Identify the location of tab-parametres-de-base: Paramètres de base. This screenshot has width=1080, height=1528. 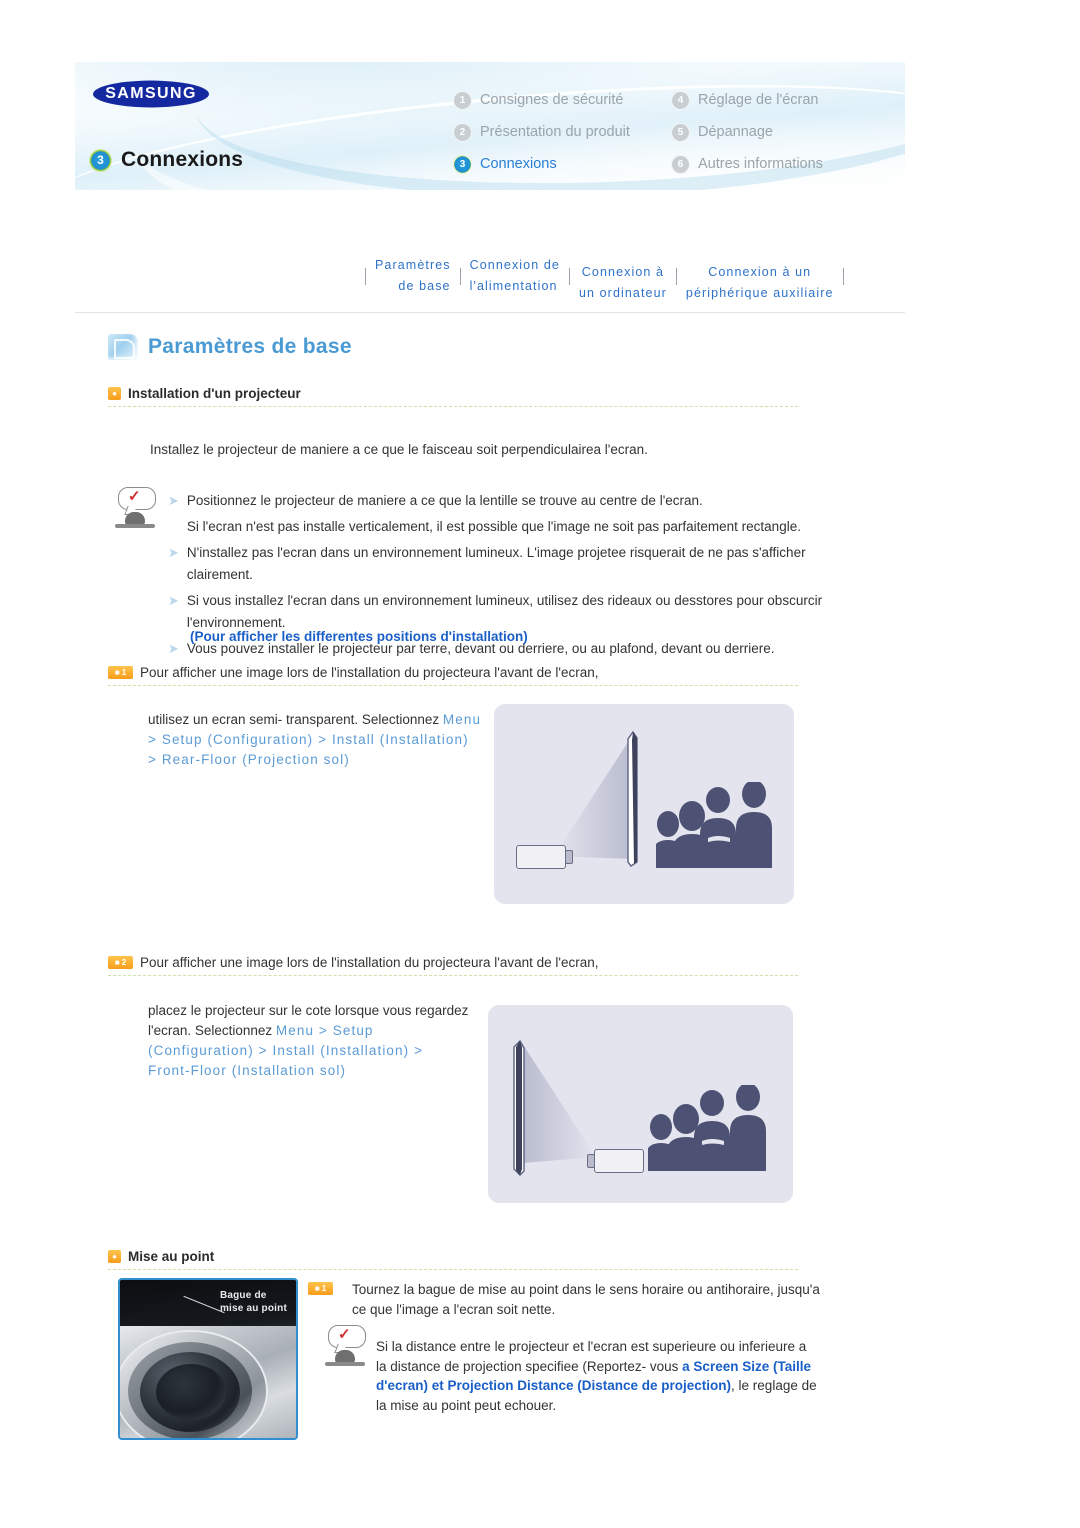
(413, 276).